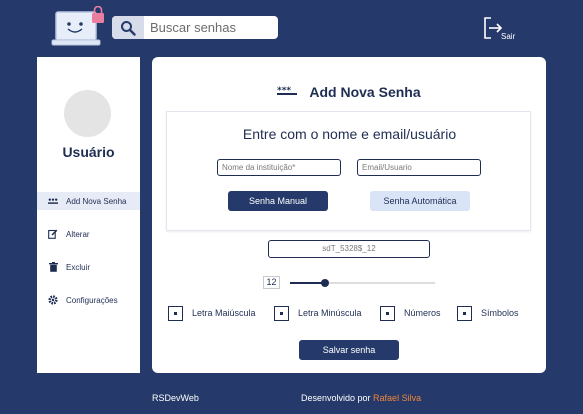 The width and height of the screenshot is (583, 414). I want to click on option-label: Símbolos, so click(500, 313).